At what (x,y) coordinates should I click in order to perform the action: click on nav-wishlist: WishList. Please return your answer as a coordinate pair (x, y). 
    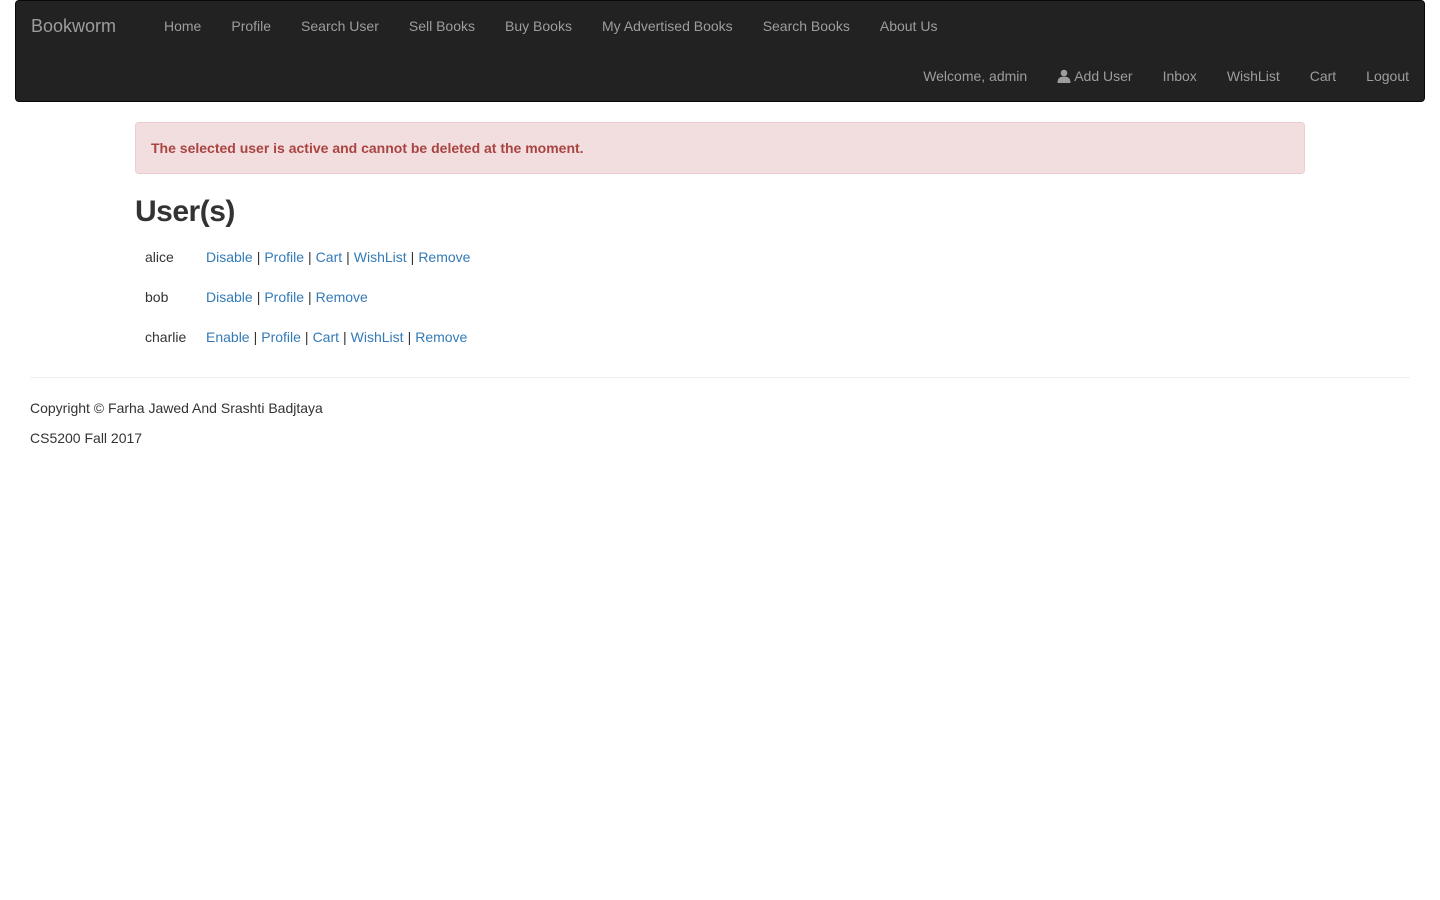
    Looking at the image, I should click on (1253, 77).